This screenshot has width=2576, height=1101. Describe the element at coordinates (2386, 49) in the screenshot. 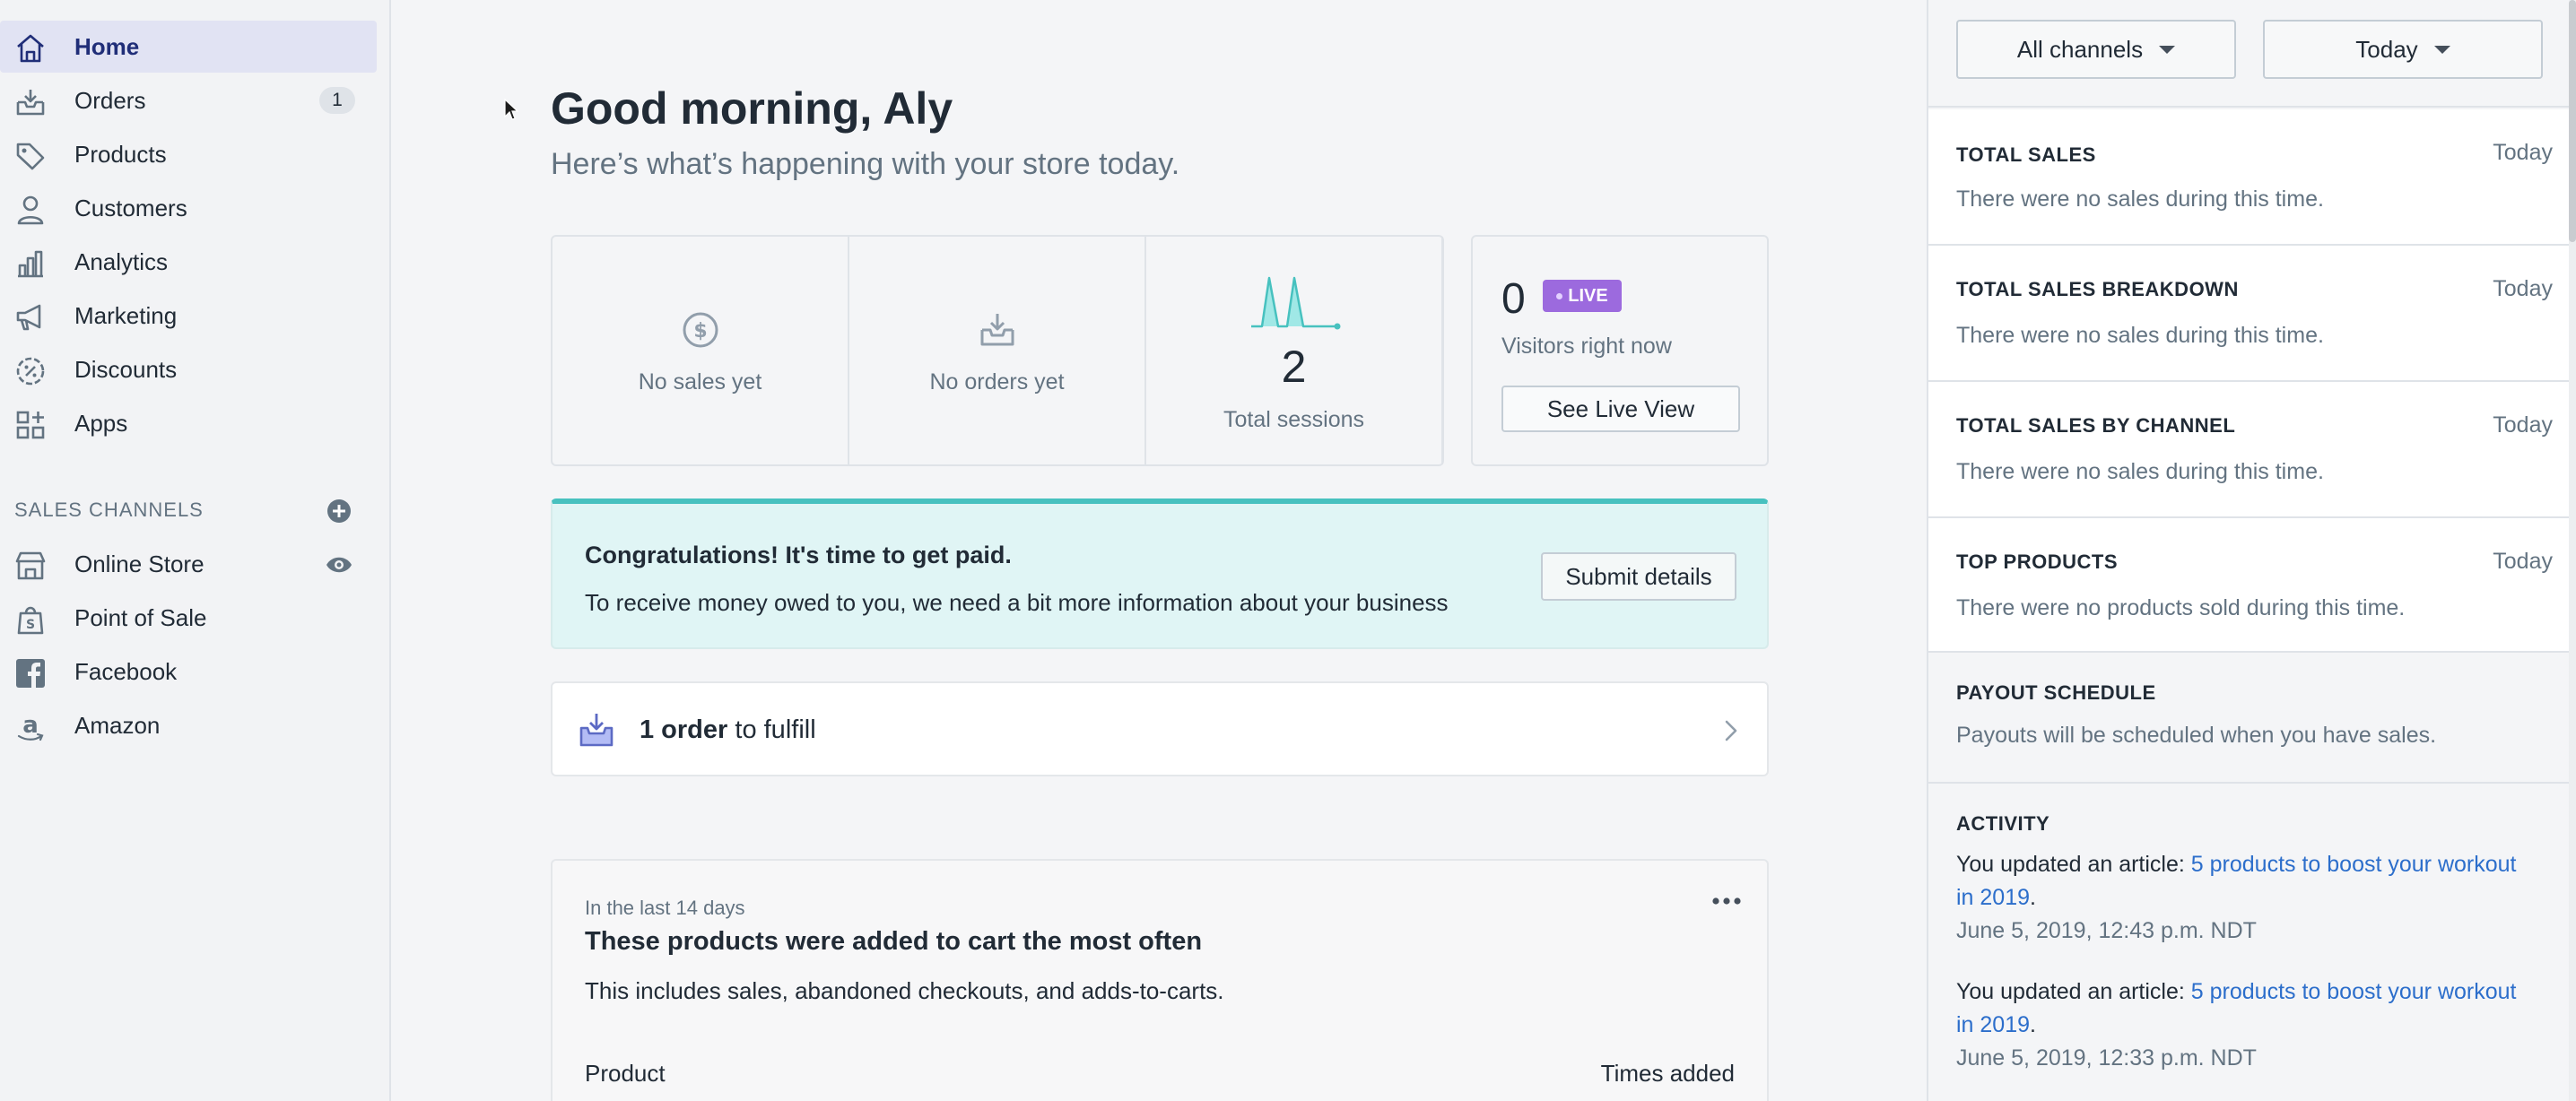

I see `date-select-value: Today` at that location.